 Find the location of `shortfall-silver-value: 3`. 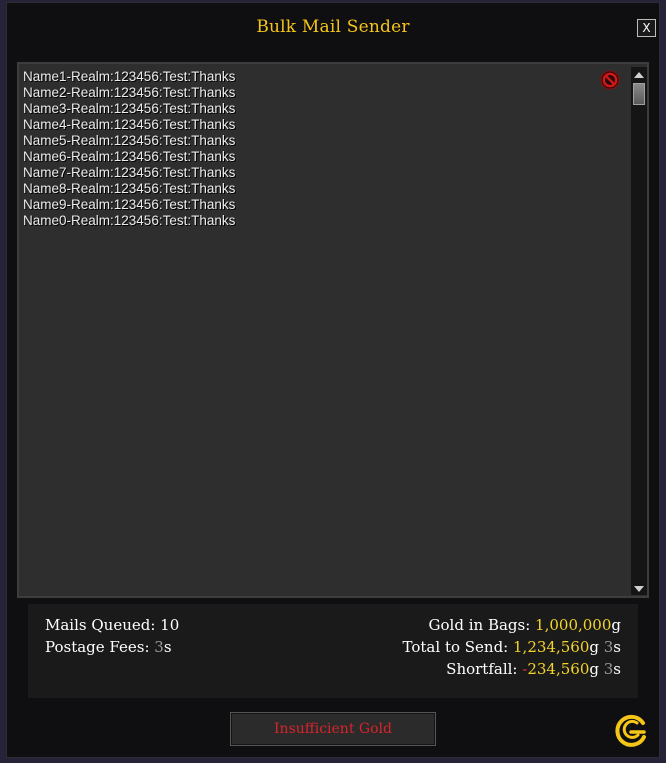

shortfall-silver-value: 3 is located at coordinates (608, 669).